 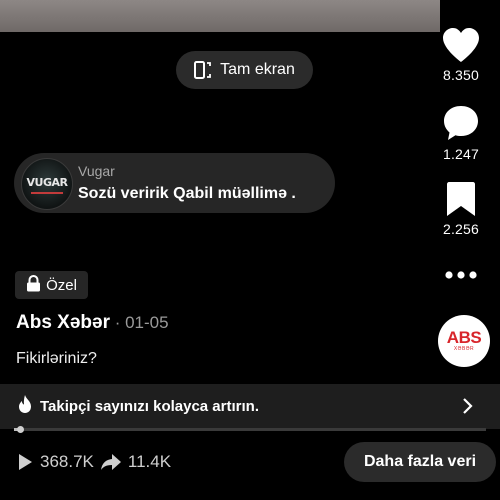 I want to click on promo-banner: Takipçi sayınızı kolayca artırın., so click(x=250, y=406).